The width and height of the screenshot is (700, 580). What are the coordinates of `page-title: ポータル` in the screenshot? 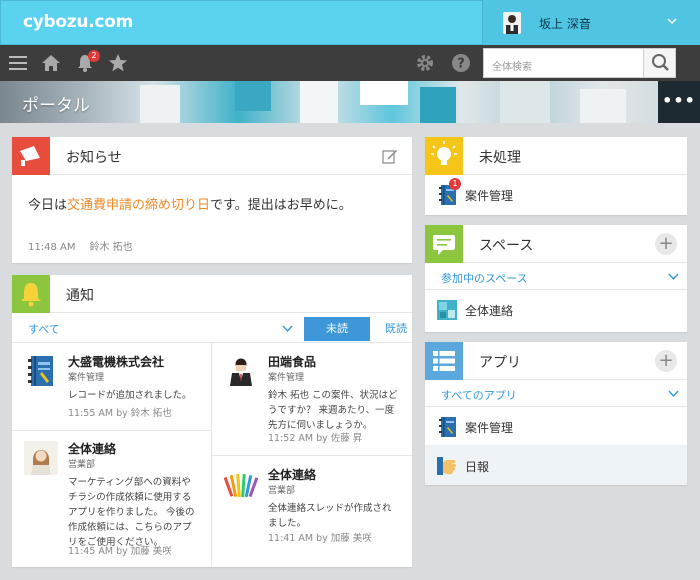 It's located at (56, 106).